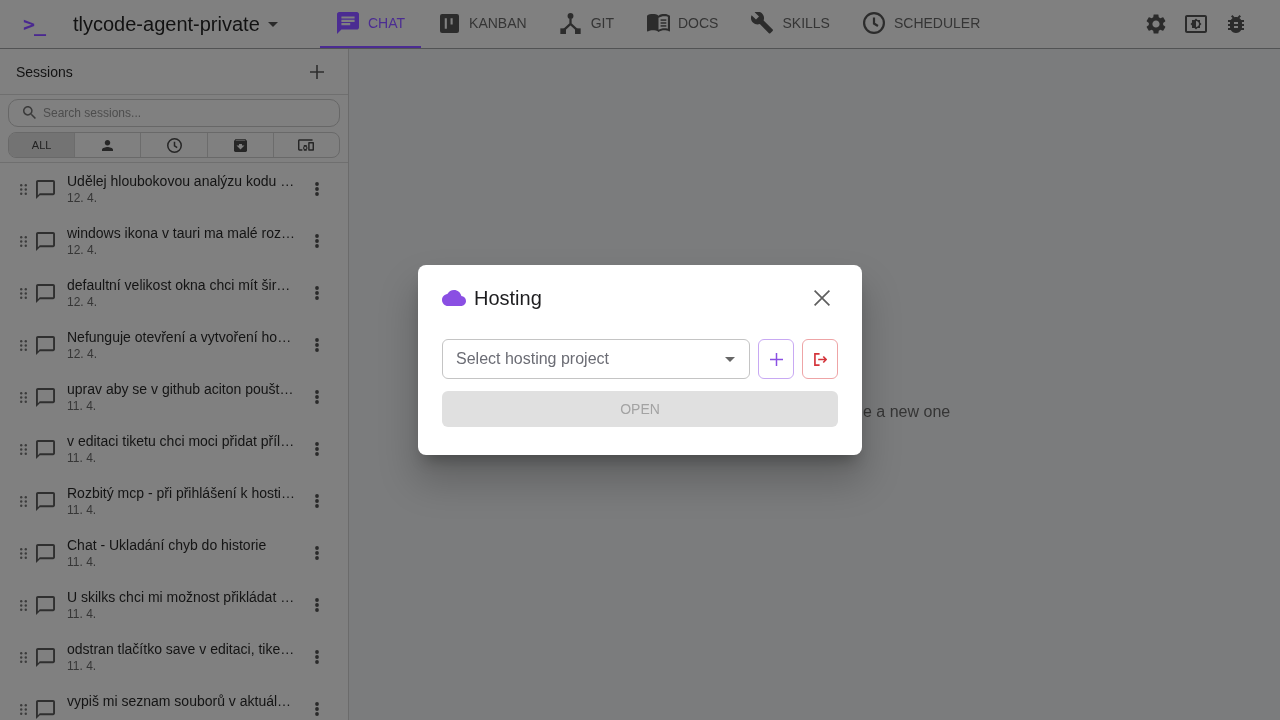 This screenshot has width=1280, height=720. I want to click on filter-tab: ALL, so click(42, 145).